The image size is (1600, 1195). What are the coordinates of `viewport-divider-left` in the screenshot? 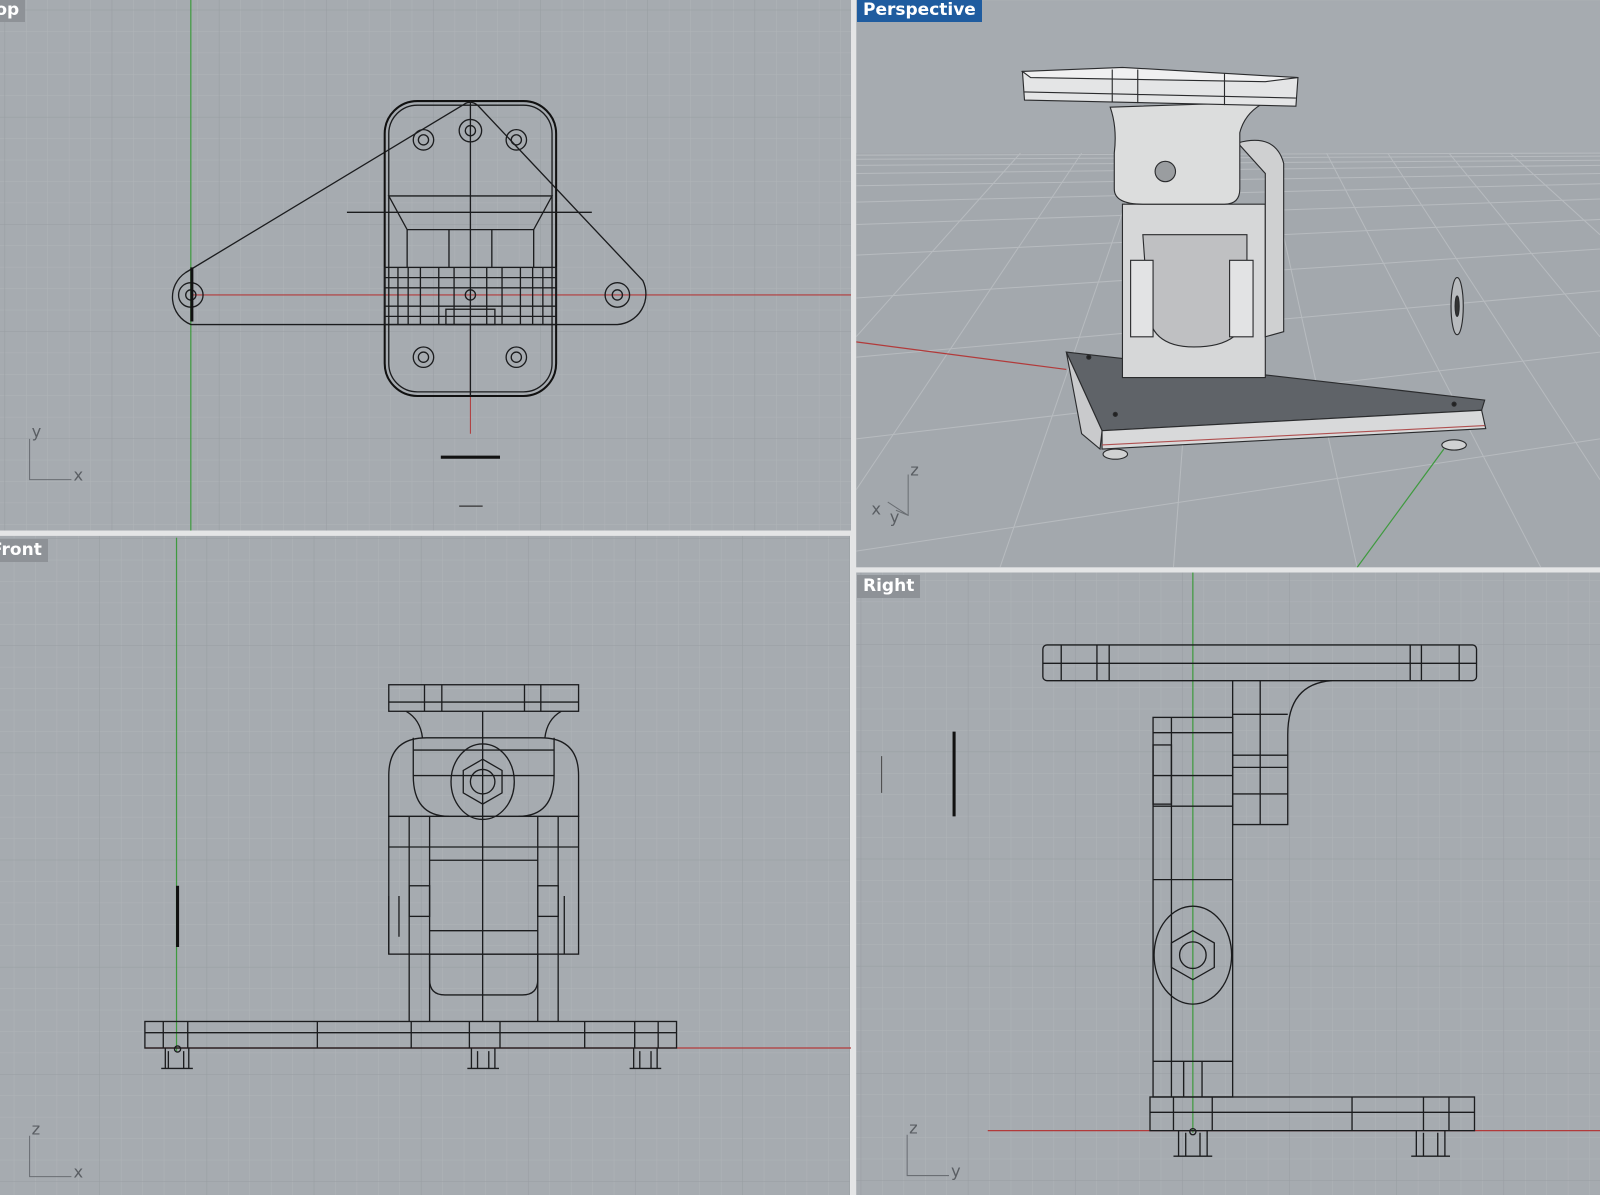 It's located at (426, 533).